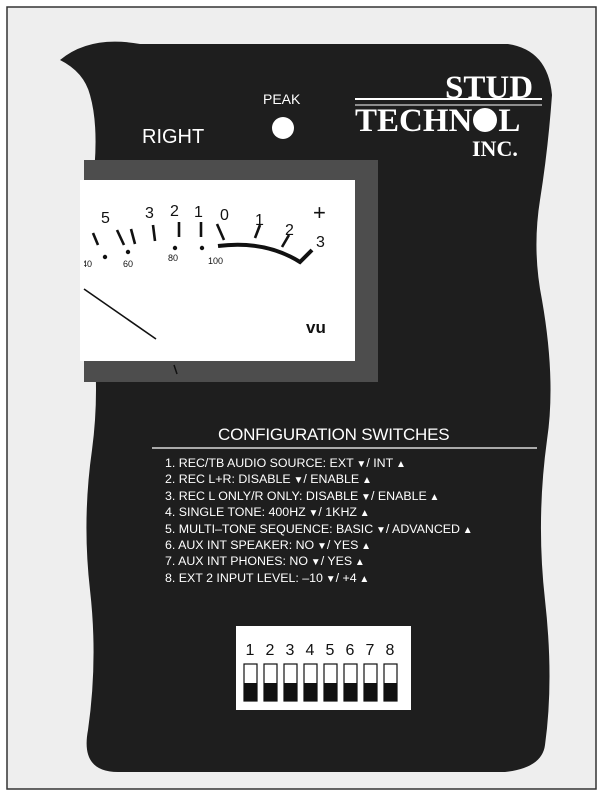 The image size is (603, 796). I want to click on dip-switch-number: 6, so click(350, 650).